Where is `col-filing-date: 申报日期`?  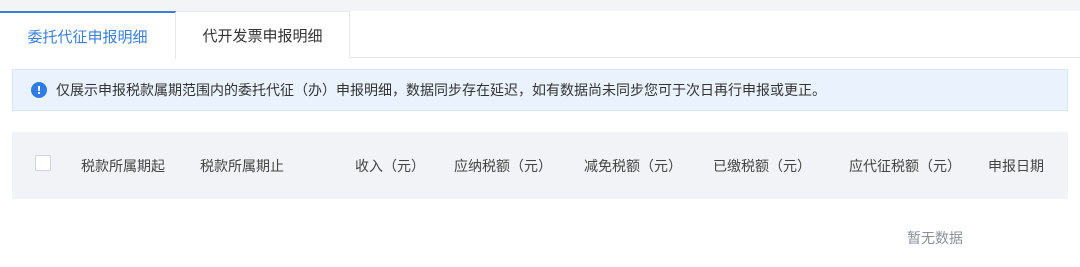 col-filing-date: 申报日期 is located at coordinates (1016, 166).